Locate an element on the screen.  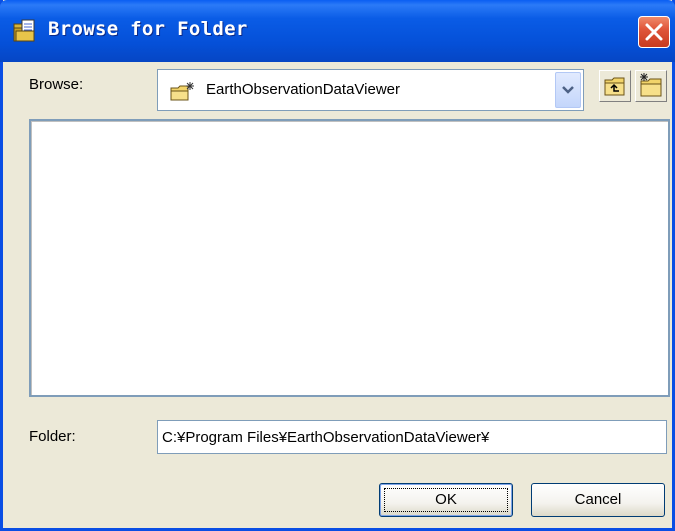
close-button is located at coordinates (654, 32).